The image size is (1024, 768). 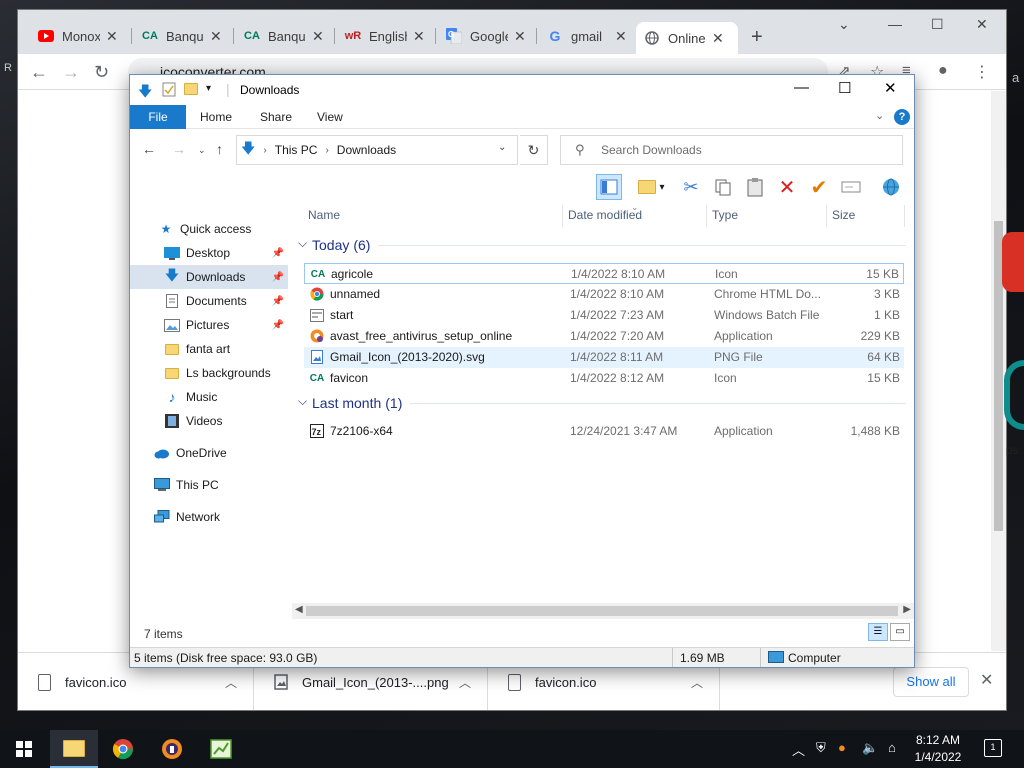 What do you see at coordinates (604, 378) in the screenshot?
I see `file-row: CA favicon 1/4/2022 8:12 AM Icon 15 KB` at bounding box center [604, 378].